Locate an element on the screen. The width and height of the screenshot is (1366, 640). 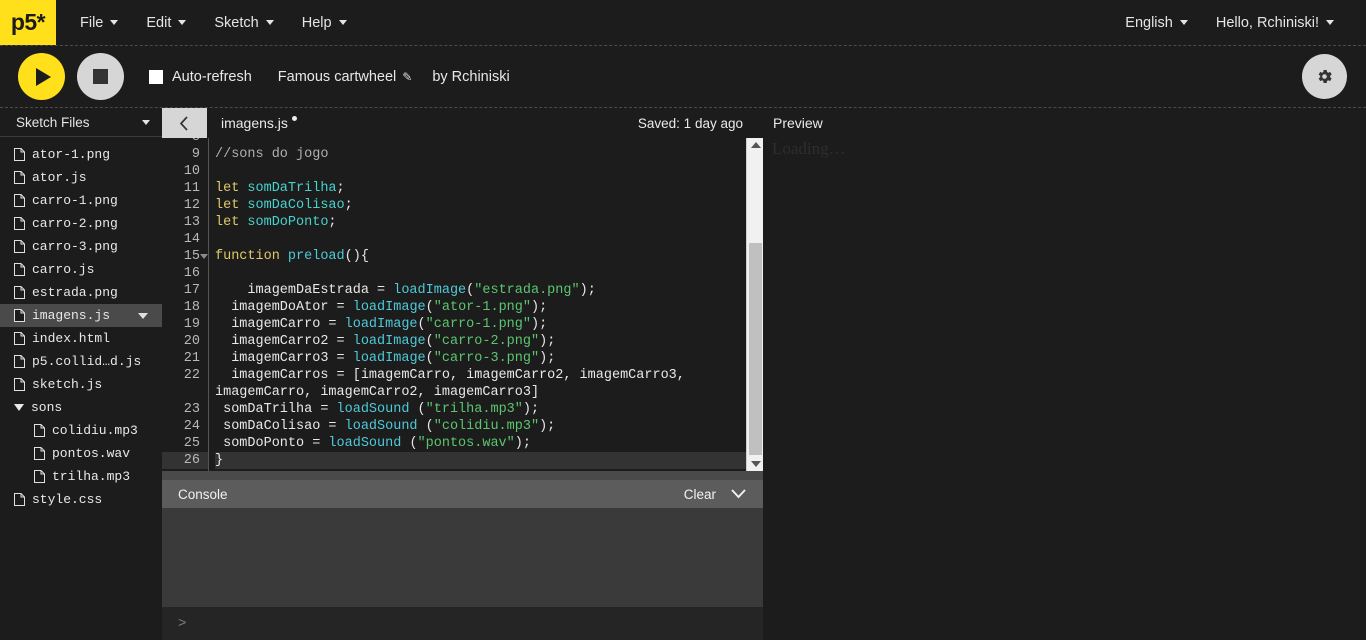
folder-row: sons is located at coordinates (81, 407).